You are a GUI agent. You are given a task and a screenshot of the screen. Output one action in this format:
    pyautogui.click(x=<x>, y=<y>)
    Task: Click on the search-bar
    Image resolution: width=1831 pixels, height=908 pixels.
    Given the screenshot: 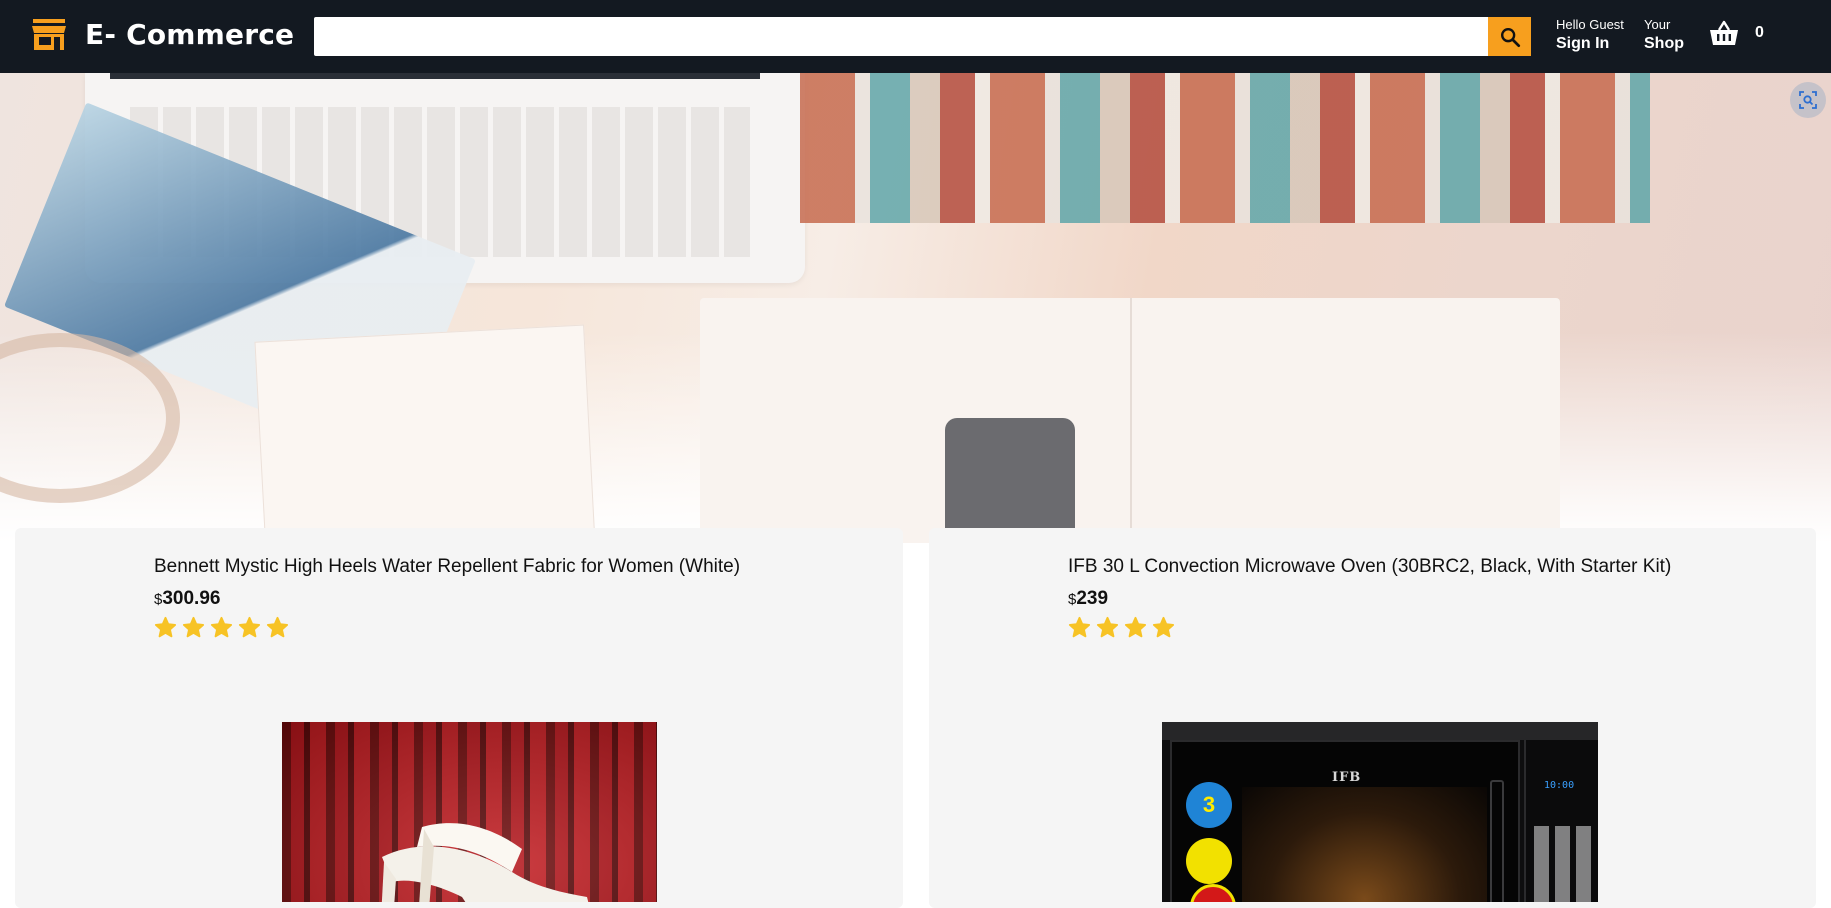 What is the action you would take?
    pyautogui.click(x=922, y=36)
    